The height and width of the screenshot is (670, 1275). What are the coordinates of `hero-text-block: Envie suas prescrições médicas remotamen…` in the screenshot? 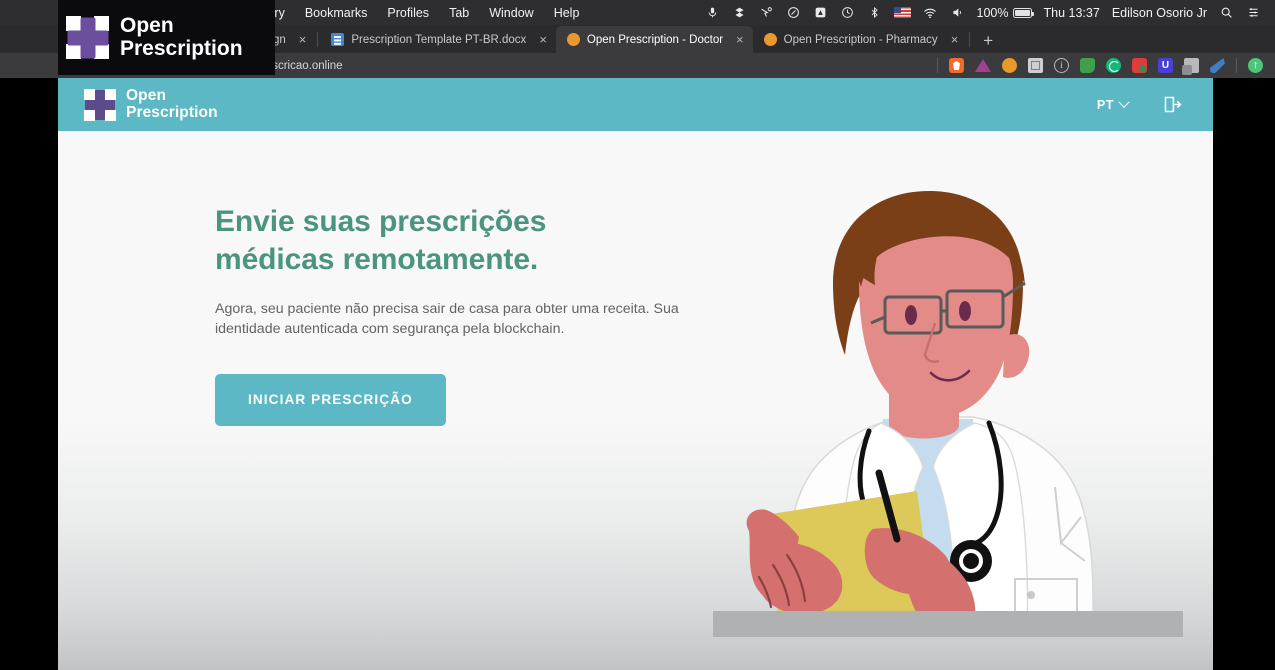 It's located at (495, 314).